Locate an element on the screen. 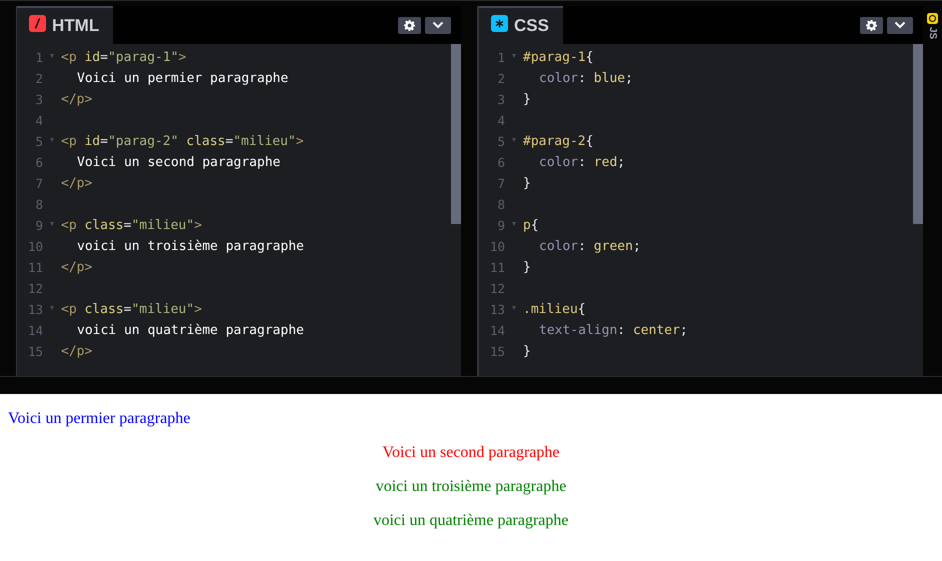 The image size is (942, 561). editor-tab: CSS is located at coordinates (521, 25).